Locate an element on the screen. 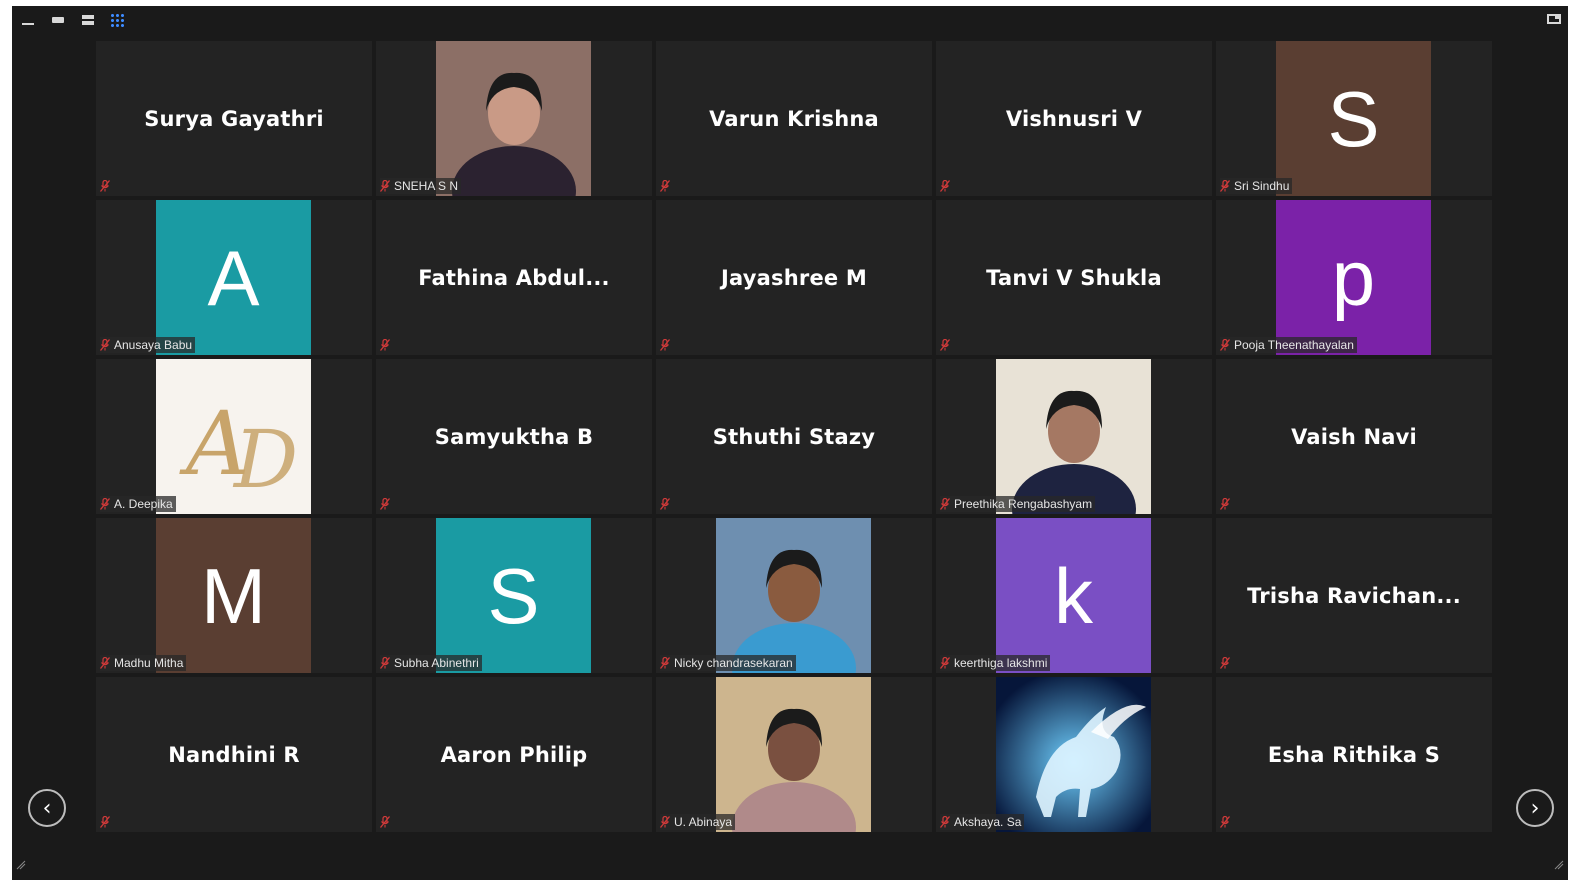  avatar-initial: S is located at coordinates (1353, 118).